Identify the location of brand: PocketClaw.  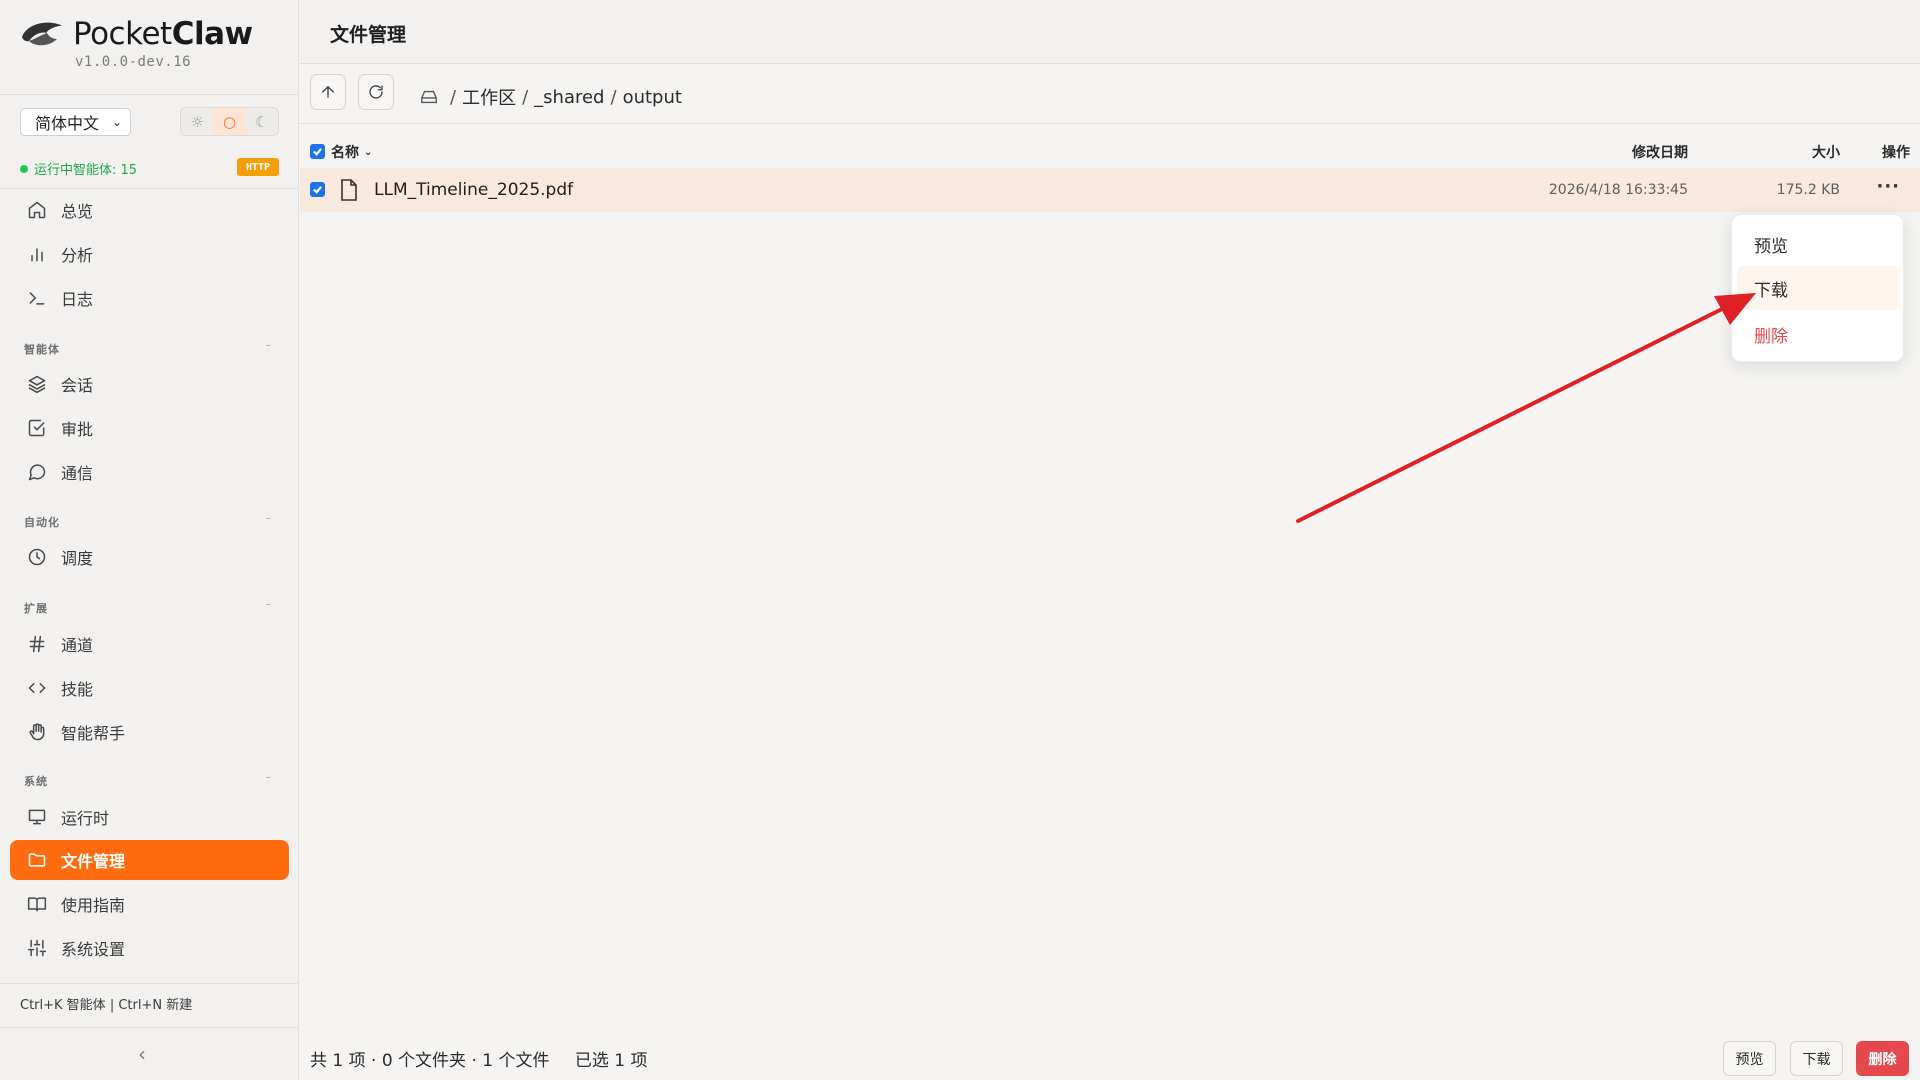
(136, 34).